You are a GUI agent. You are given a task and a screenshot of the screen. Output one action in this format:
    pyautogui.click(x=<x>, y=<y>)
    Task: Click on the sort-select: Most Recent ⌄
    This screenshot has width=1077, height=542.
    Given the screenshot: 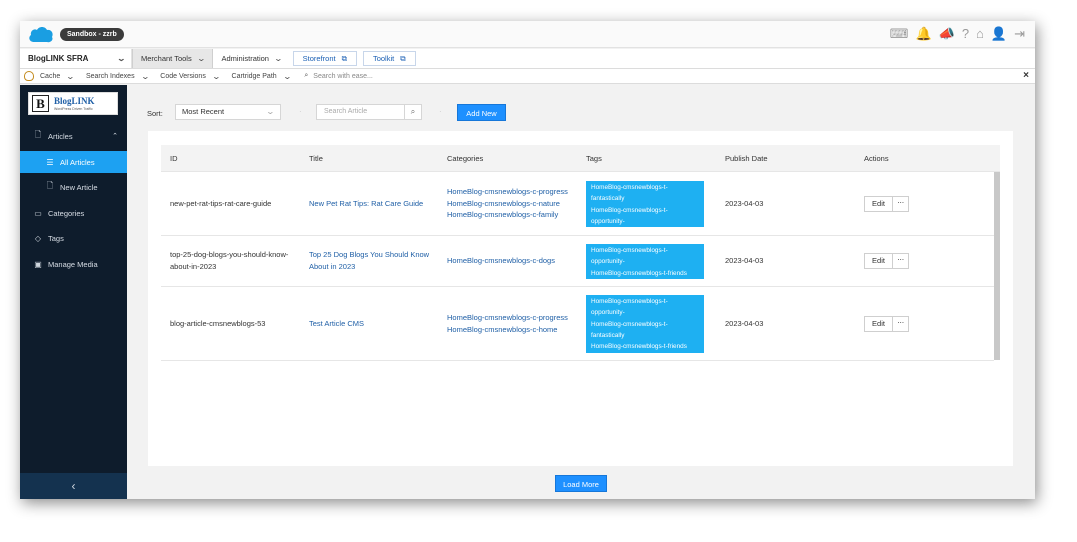 What is the action you would take?
    pyautogui.click(x=228, y=112)
    